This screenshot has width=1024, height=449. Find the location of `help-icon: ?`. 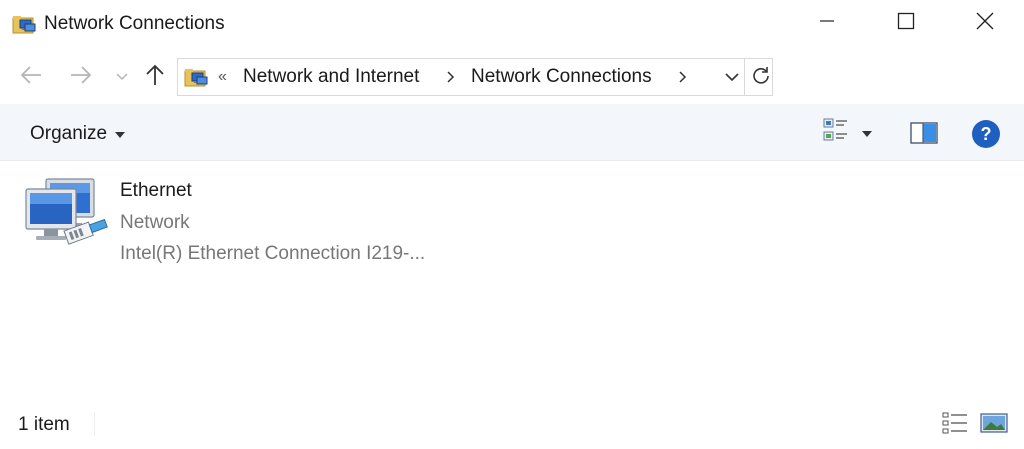

help-icon: ? is located at coordinates (986, 133).